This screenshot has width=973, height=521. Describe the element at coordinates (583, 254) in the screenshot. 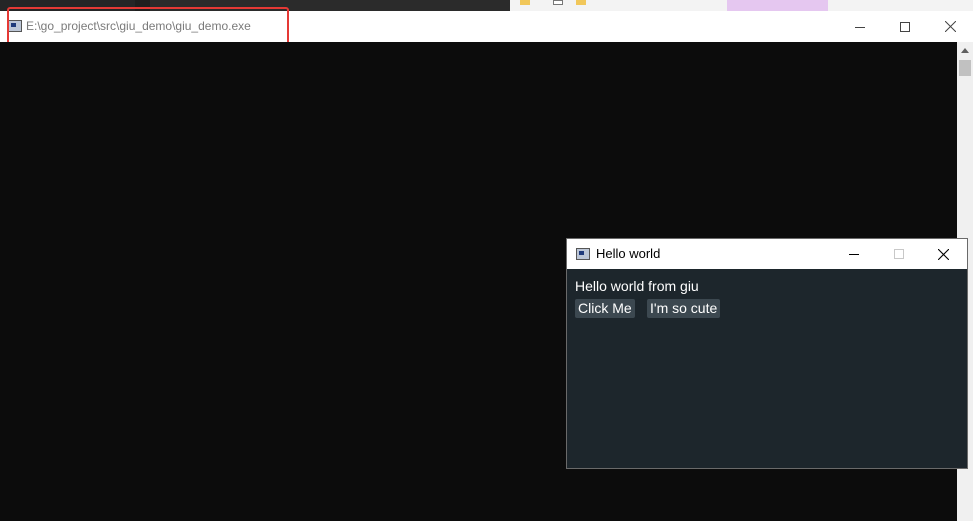

I see `hello-app-icon` at that location.